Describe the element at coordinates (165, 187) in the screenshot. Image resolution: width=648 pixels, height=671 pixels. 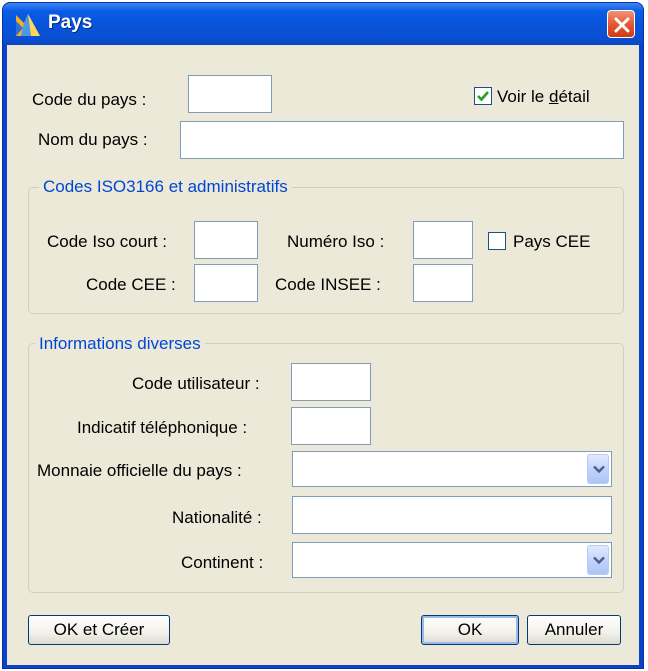
I see `iso-group-title: Codes ISO3166 et administratifs` at that location.